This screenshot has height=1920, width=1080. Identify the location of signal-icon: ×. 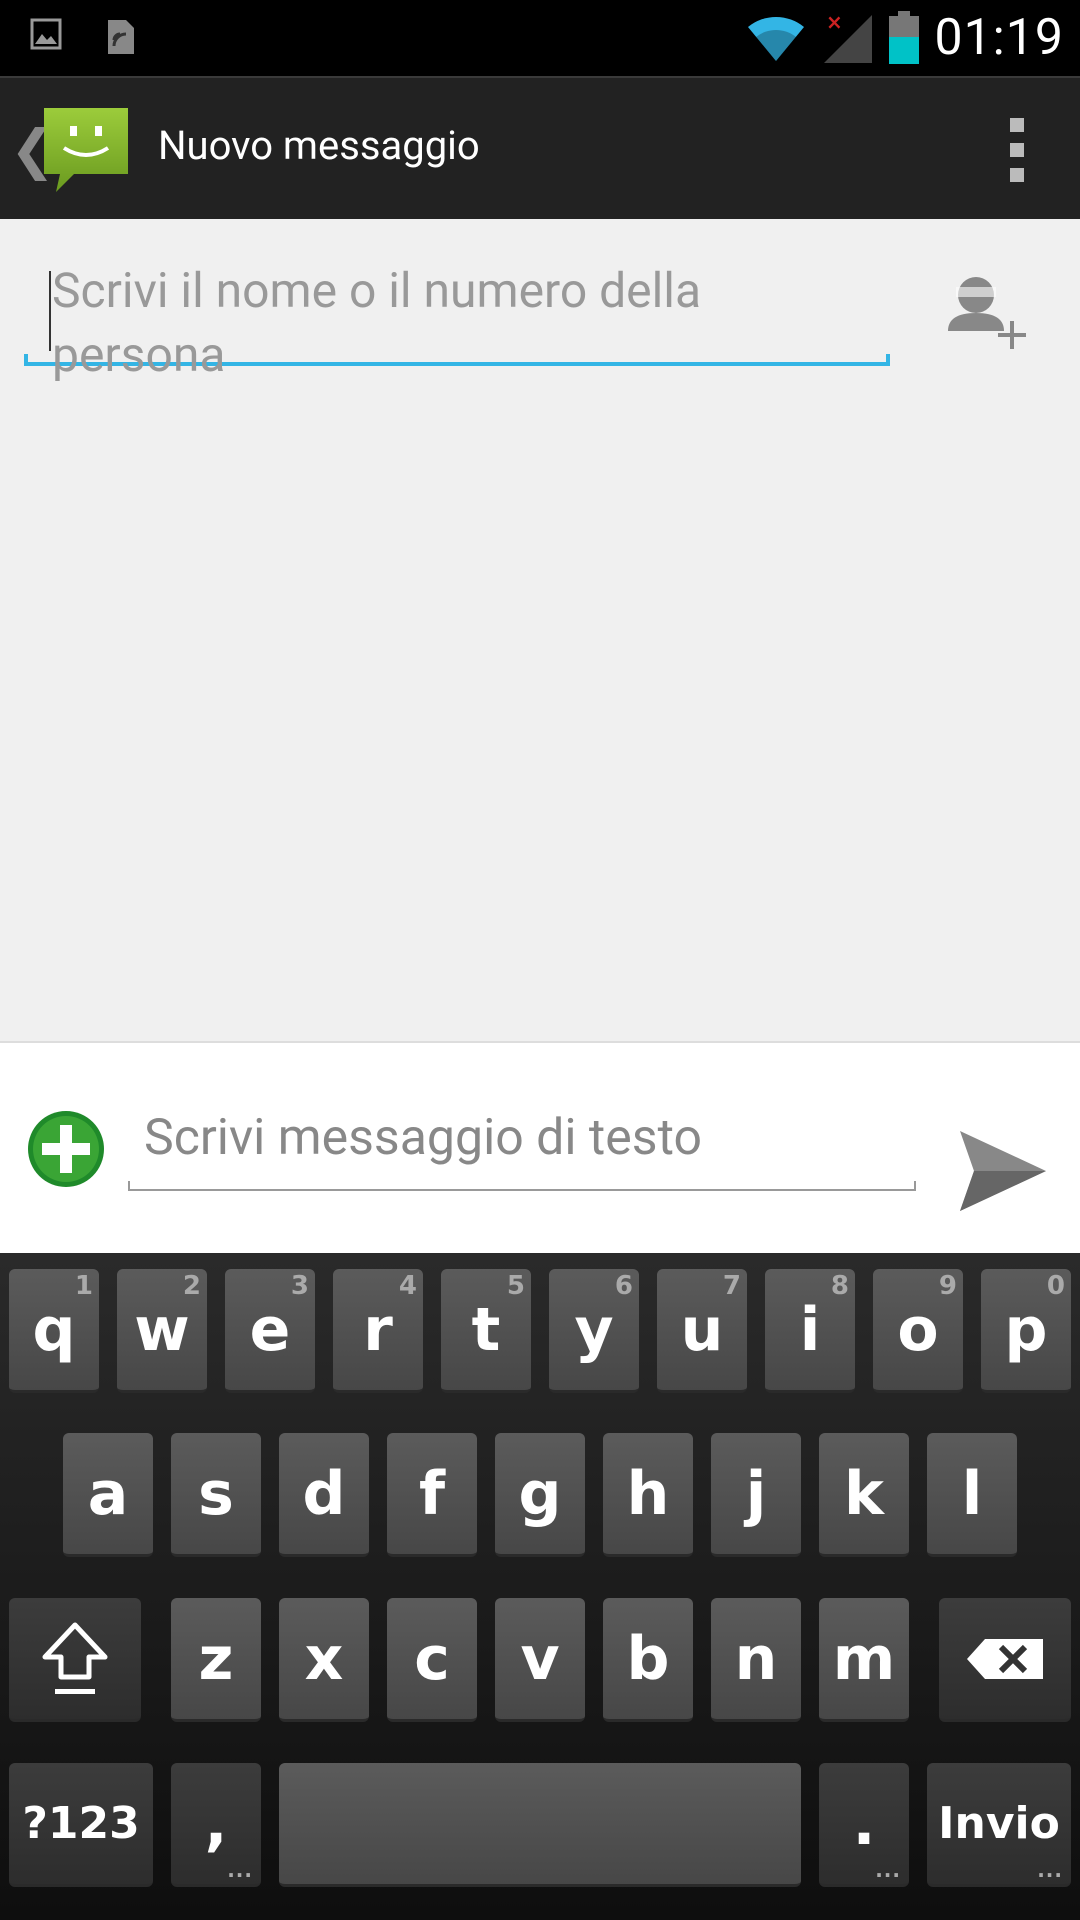
(848, 37).